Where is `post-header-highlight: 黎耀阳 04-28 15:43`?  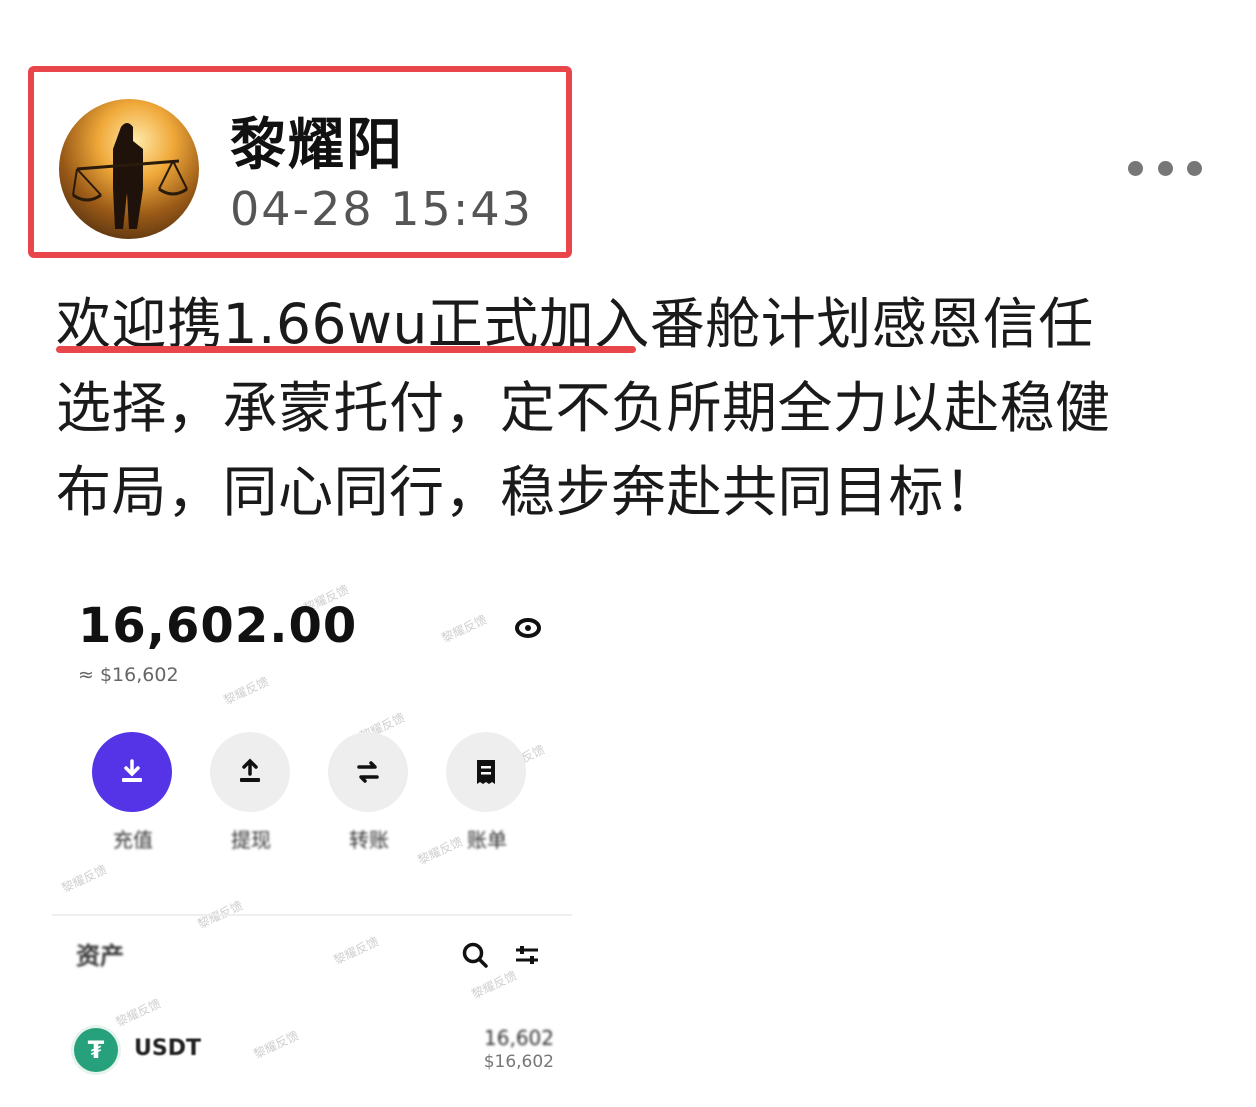 post-header-highlight: 黎耀阳 04-28 15:43 is located at coordinates (300, 162).